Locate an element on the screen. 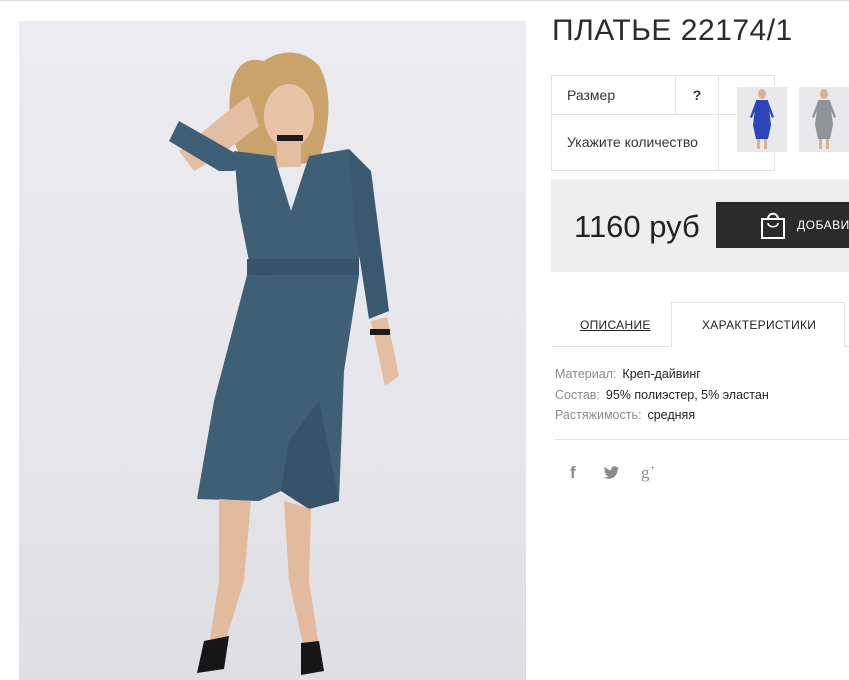 Image resolution: width=849 pixels, height=680 pixels. characteristic-key: Состав: is located at coordinates (577, 394).